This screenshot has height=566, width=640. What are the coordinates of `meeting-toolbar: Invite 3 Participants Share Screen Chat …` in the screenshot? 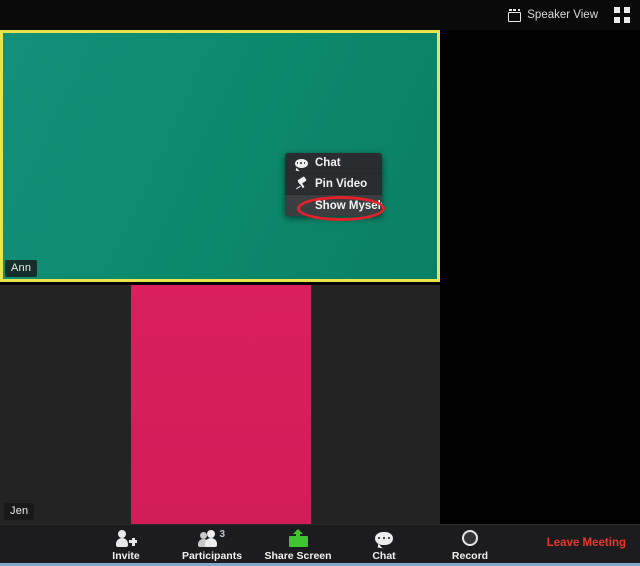 It's located at (320, 543).